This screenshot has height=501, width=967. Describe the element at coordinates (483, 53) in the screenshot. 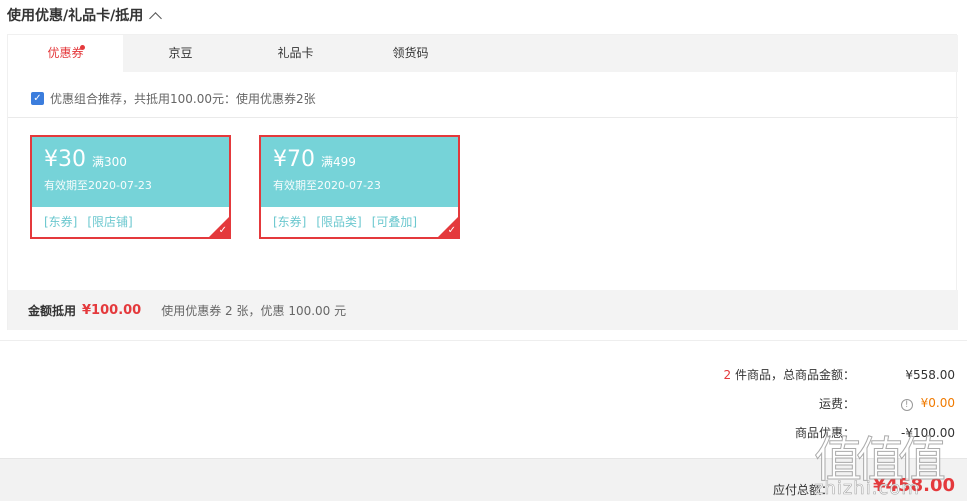

I see `tab-bar: 优惠券 京豆 礼品卡 领货码` at that location.